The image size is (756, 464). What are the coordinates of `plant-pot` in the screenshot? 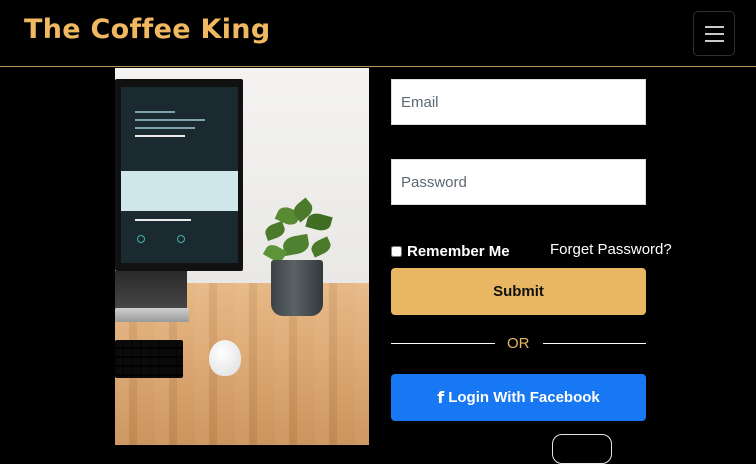 It's located at (297, 288).